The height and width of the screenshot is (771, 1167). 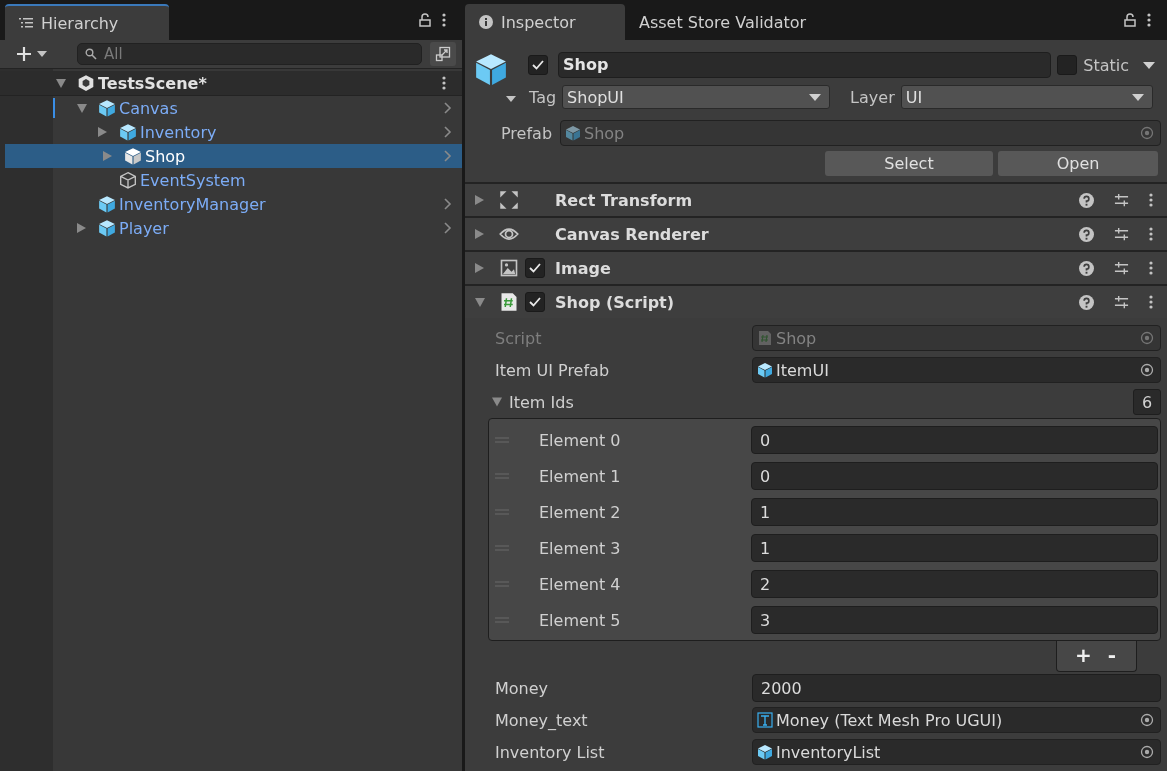 I want to click on remove-element-button: -, so click(x=1111, y=655).